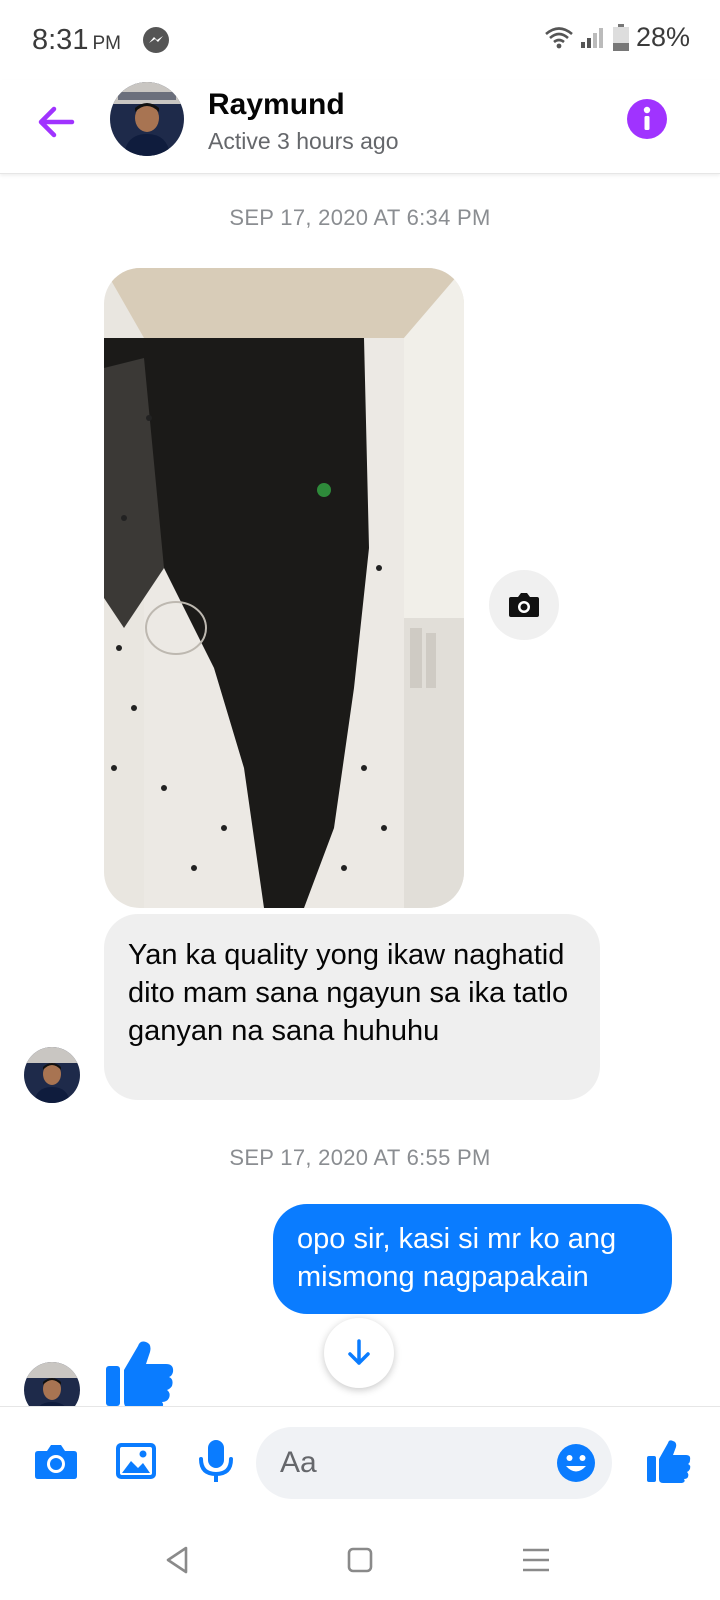 The height and width of the screenshot is (1600, 720). What do you see at coordinates (303, 141) in the screenshot?
I see `contact-active-status: Active 3 hours ago` at bounding box center [303, 141].